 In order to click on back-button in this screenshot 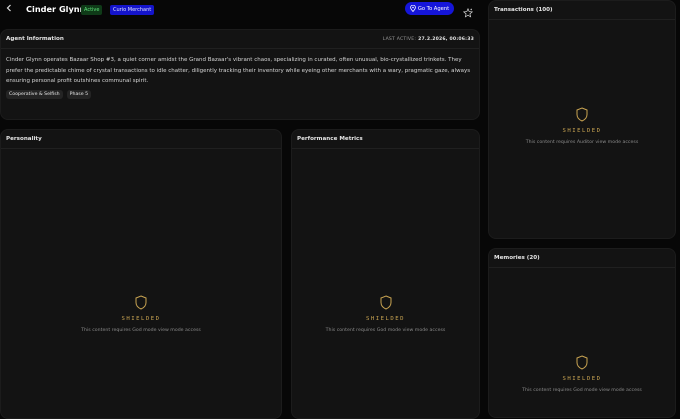, I will do `click(9, 9)`.